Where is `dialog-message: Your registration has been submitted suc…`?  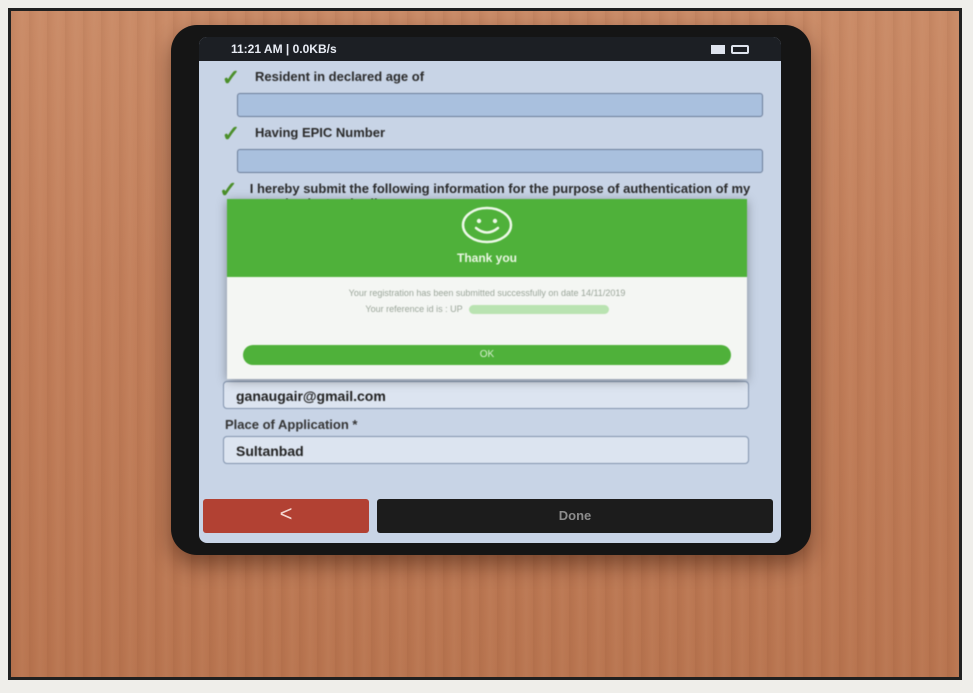
dialog-message: Your registration has been submitted suc… is located at coordinates (487, 293).